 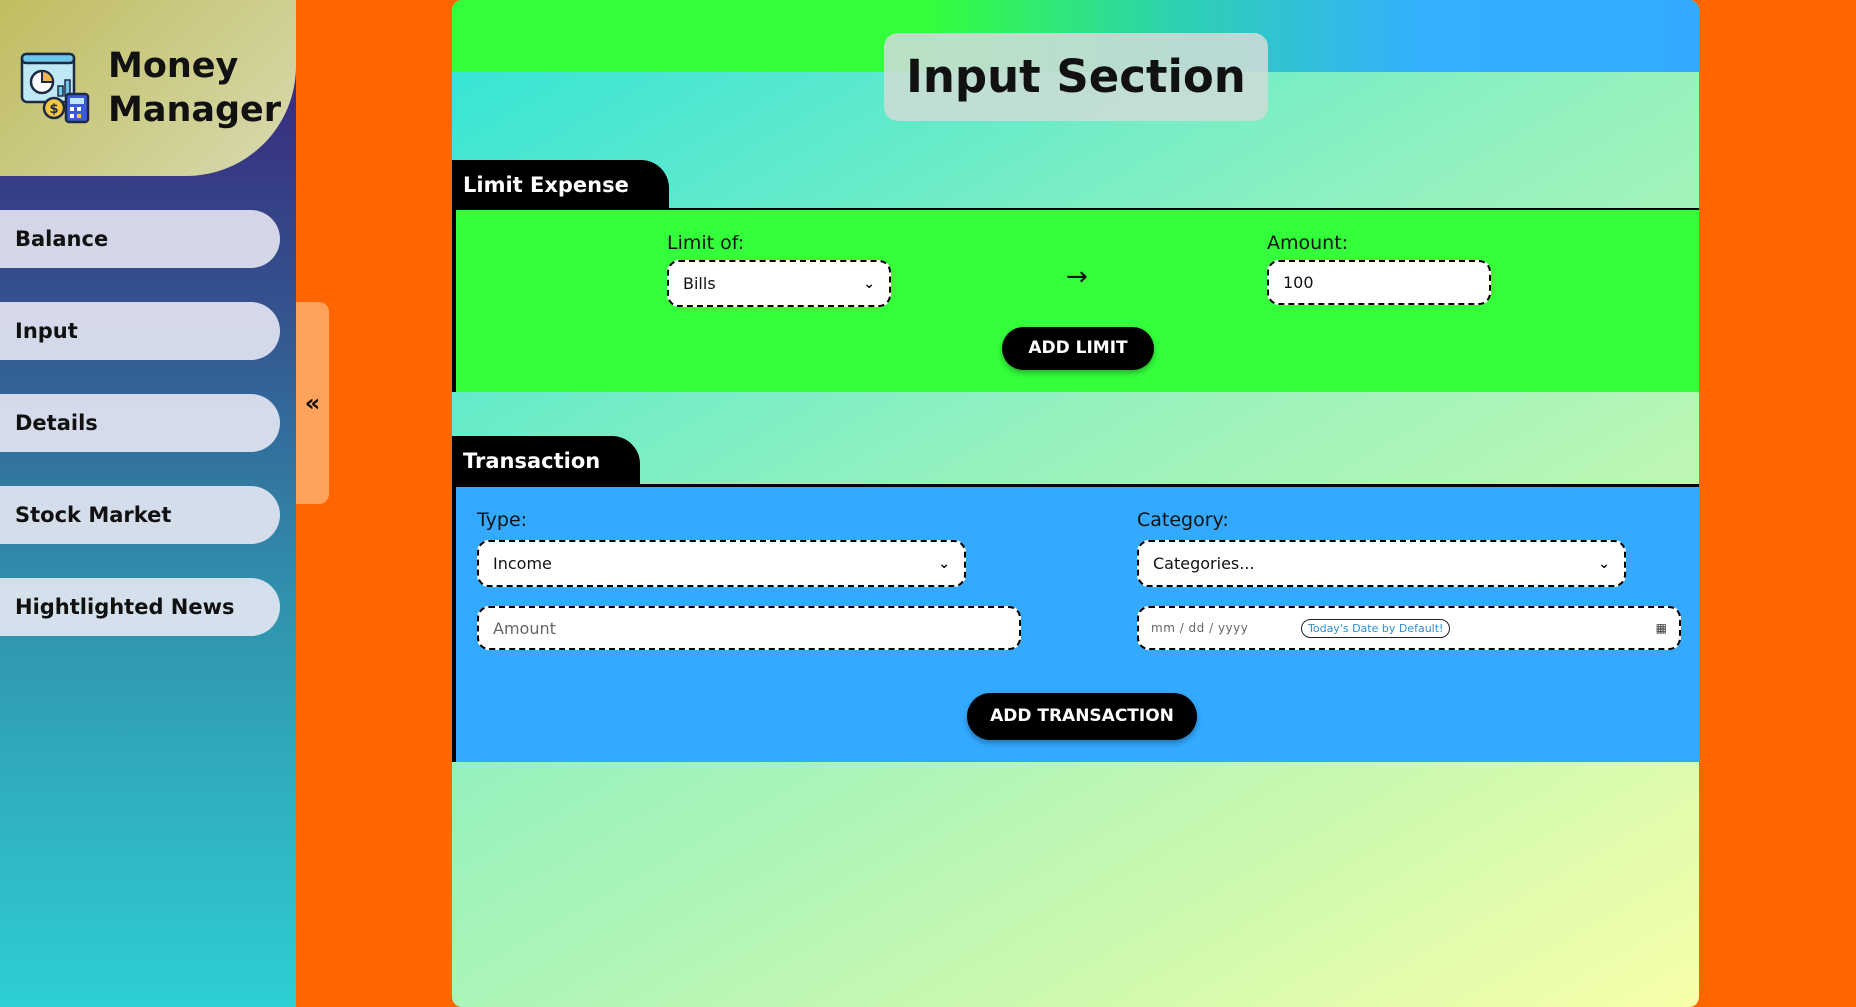 What do you see at coordinates (1376, 628) in the screenshot?
I see `date-default-hint: Today's Date by Default!` at bounding box center [1376, 628].